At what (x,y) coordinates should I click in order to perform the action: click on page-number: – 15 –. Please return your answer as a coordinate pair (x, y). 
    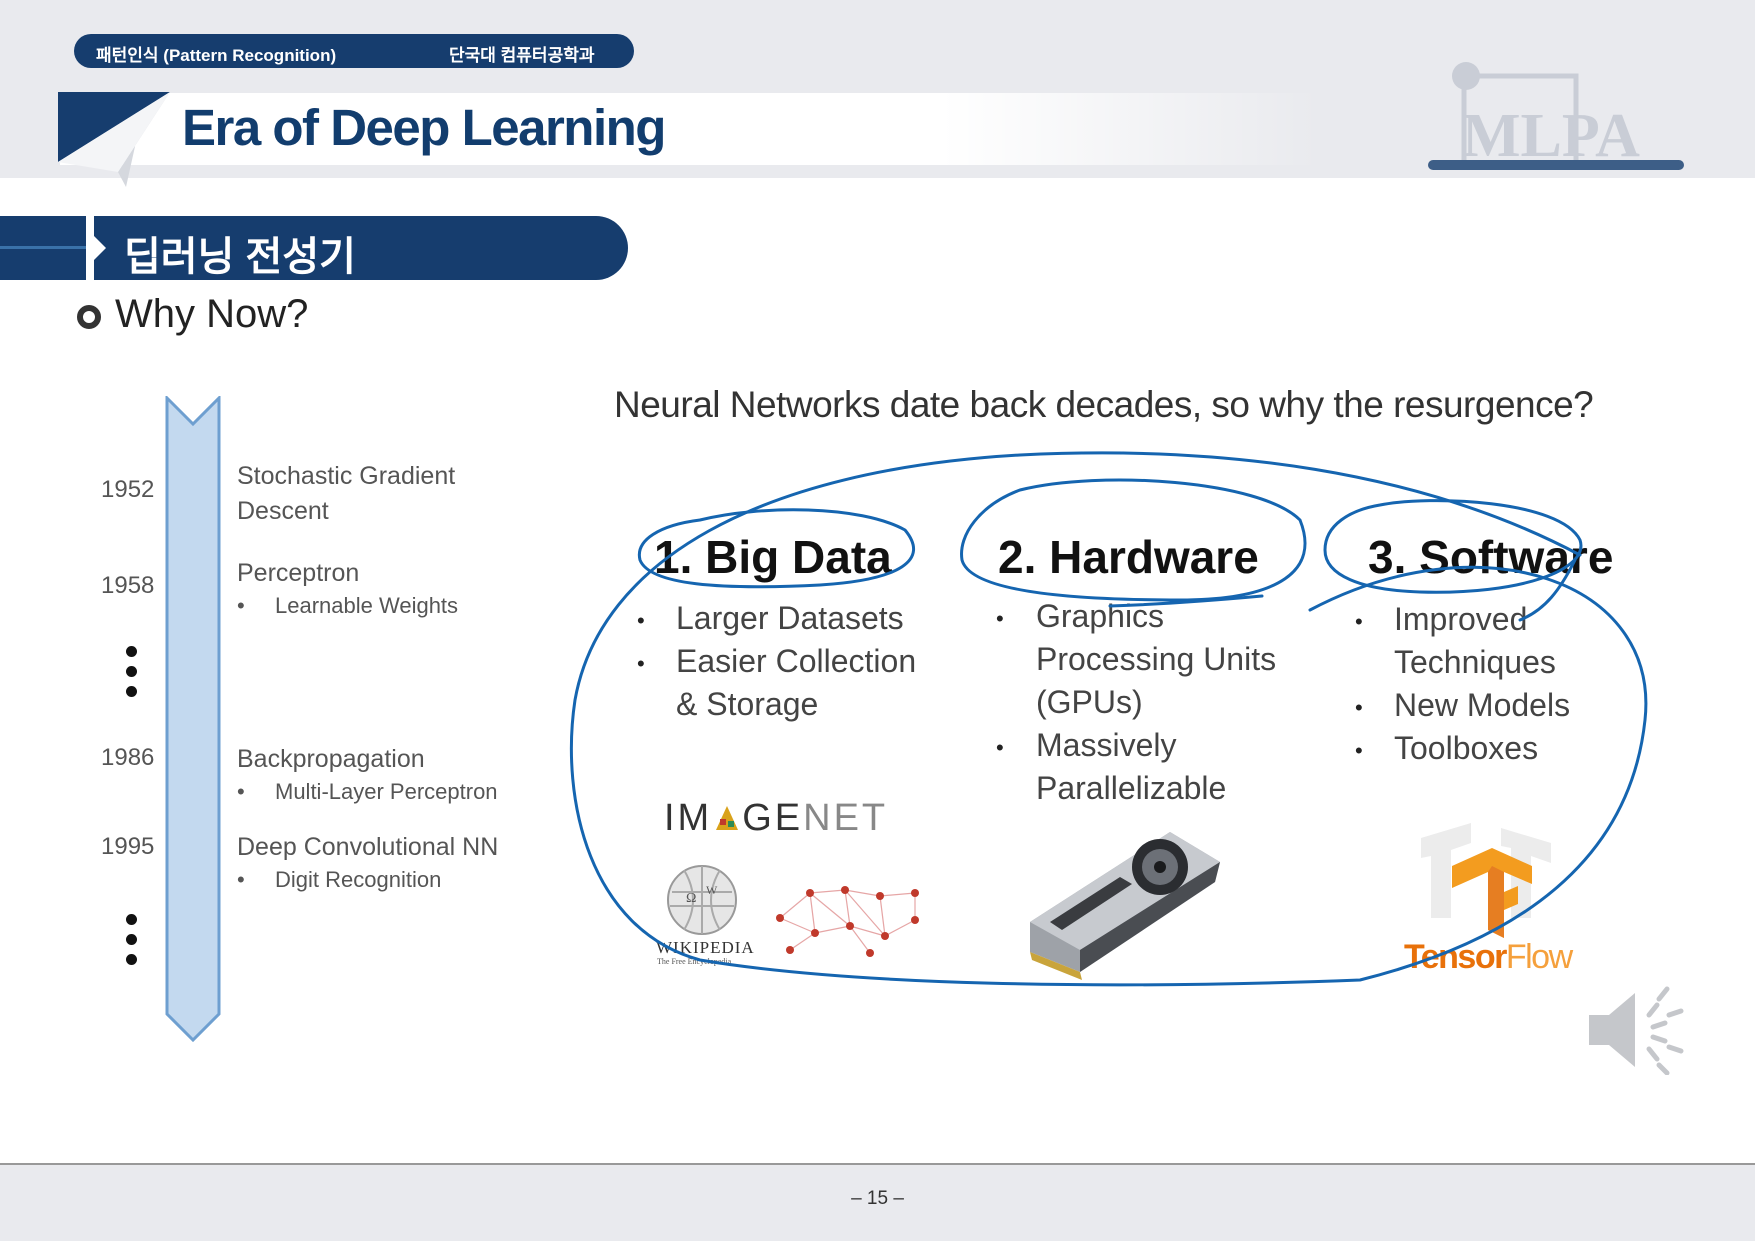
    Looking at the image, I should click on (877, 1198).